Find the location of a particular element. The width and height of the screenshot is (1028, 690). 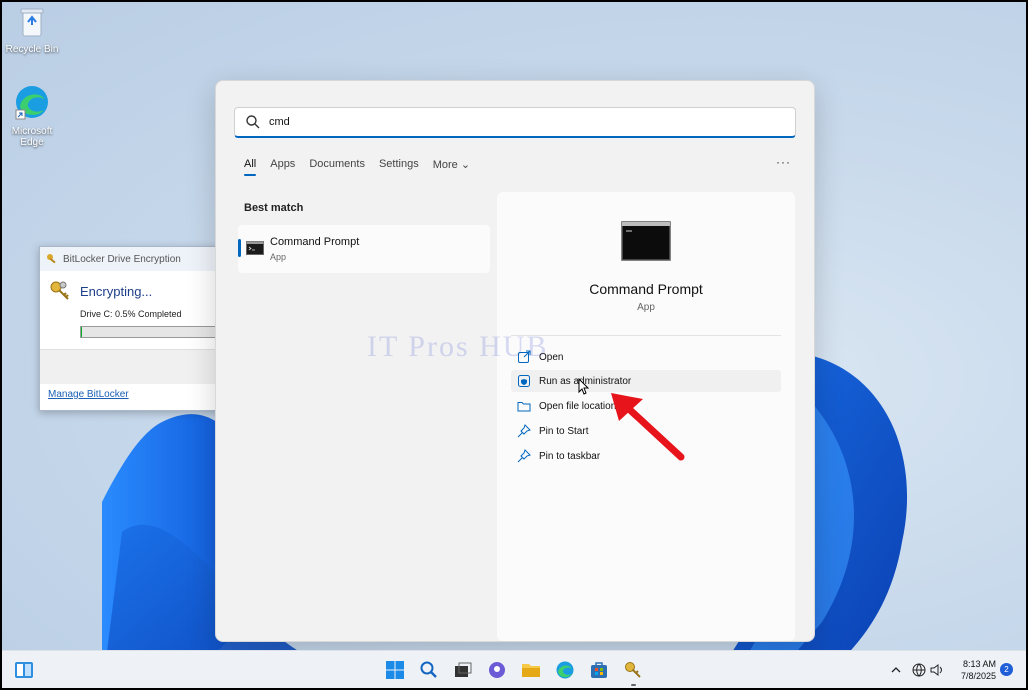

store-icon is located at coordinates (599, 670).